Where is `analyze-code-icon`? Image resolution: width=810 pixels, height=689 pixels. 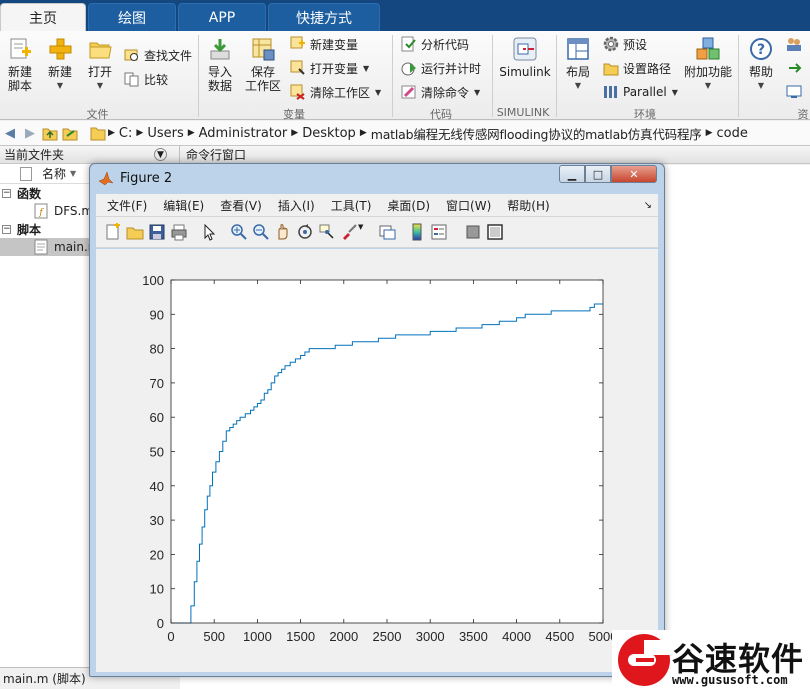 analyze-code-icon is located at coordinates (409, 44).